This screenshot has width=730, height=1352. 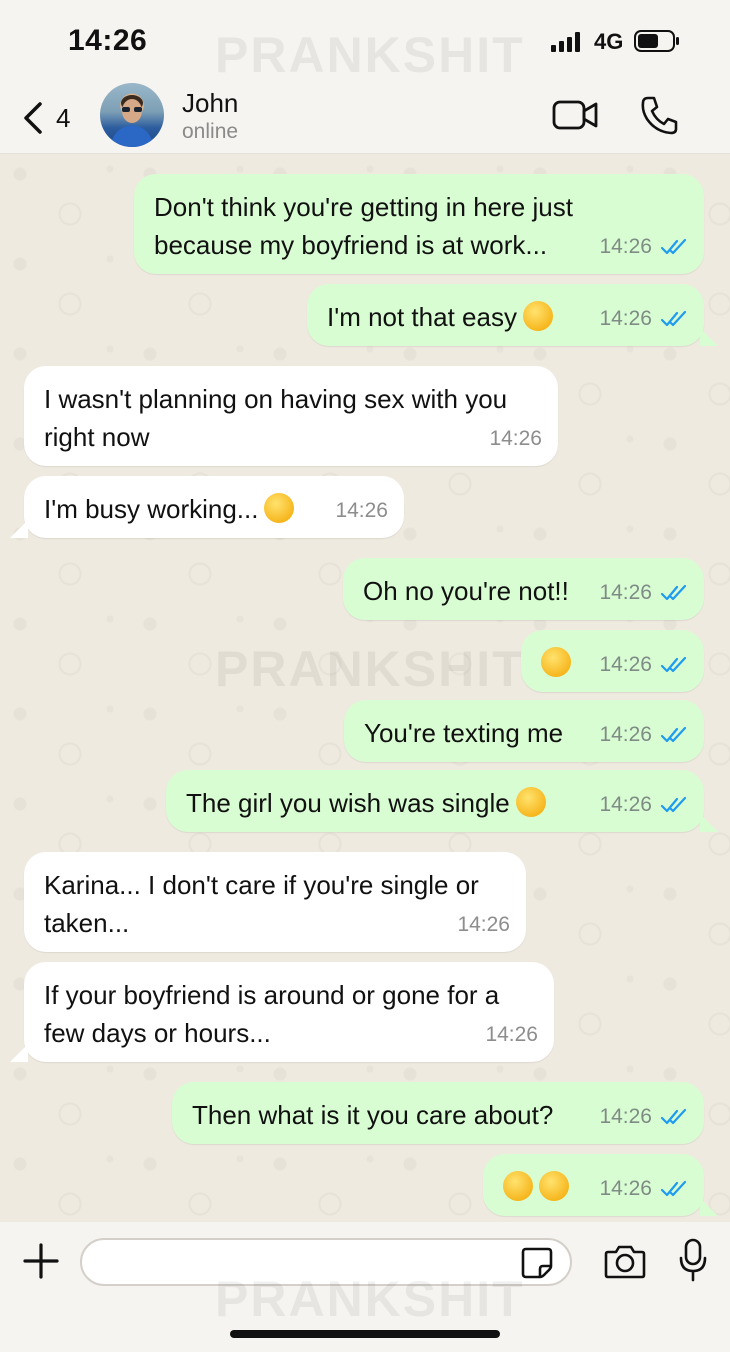 I want to click on message-text: Then what is it you care about?, so click(x=373, y=1115).